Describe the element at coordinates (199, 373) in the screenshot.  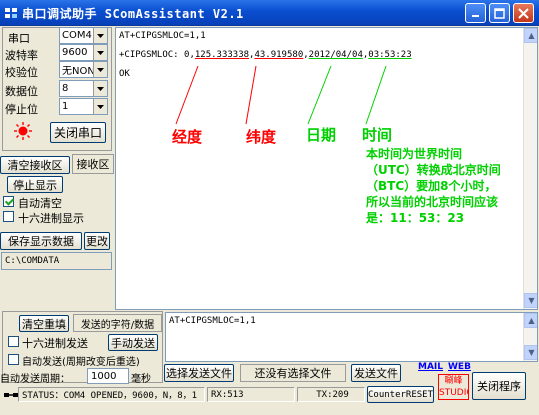
I see `select-send-file-button: 选择发送文件` at that location.